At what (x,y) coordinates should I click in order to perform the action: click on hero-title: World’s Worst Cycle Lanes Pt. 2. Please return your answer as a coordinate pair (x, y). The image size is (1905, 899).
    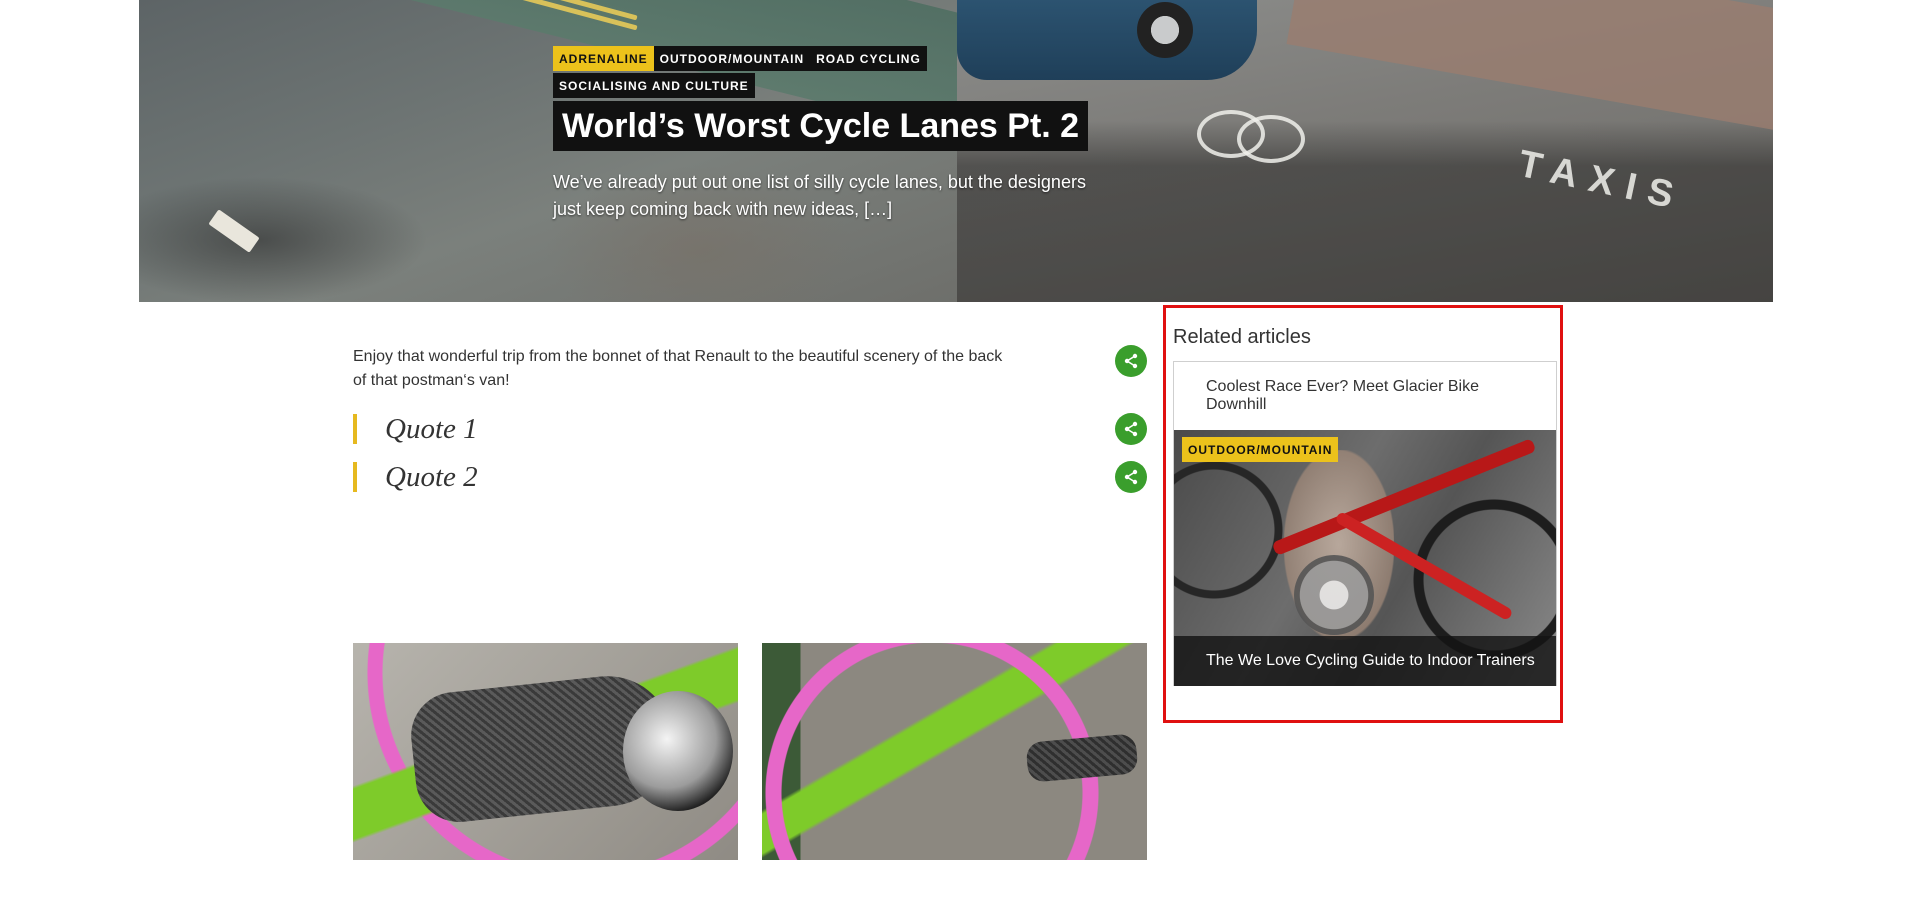
    Looking at the image, I should click on (821, 126).